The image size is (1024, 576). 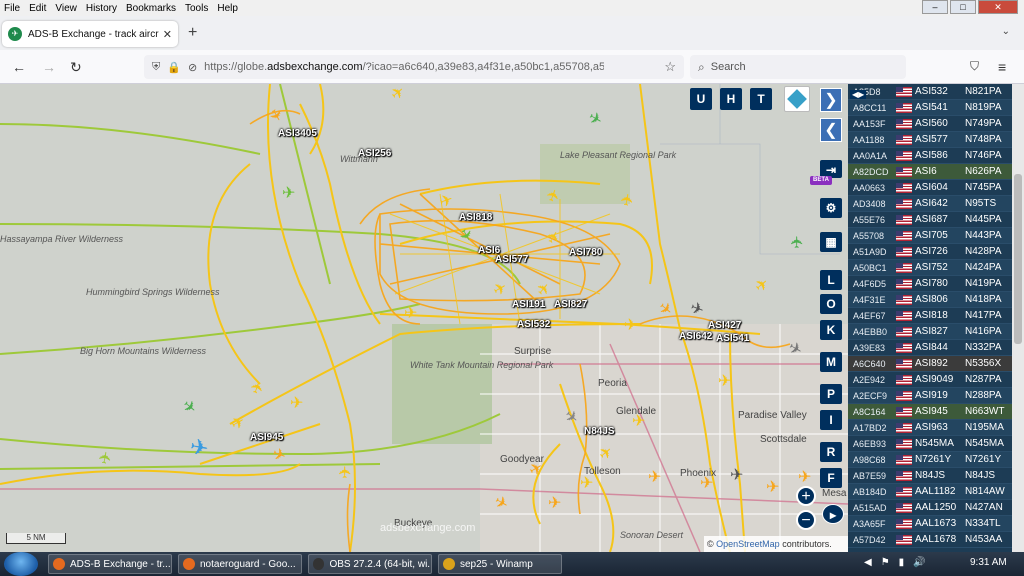 I want to click on t-button: T, so click(x=761, y=99).